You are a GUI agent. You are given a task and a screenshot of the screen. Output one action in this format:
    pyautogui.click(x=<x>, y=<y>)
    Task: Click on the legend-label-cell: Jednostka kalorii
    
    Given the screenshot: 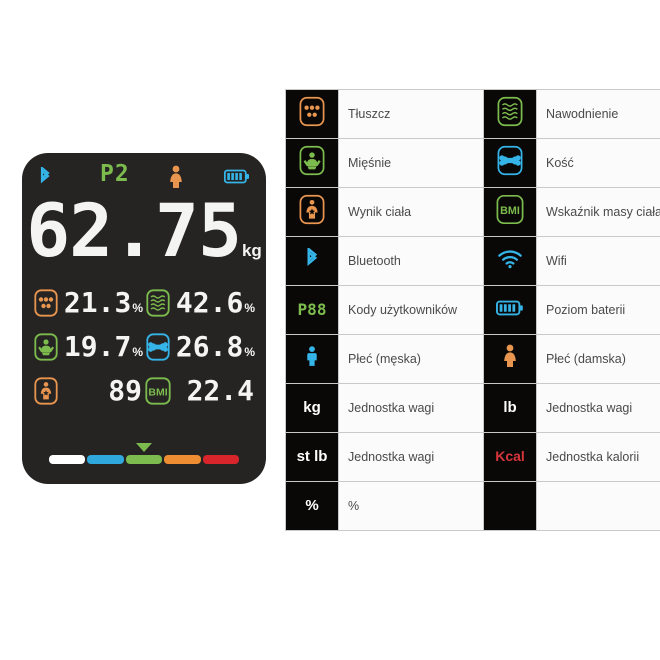 What is the action you would take?
    pyautogui.click(x=598, y=457)
    